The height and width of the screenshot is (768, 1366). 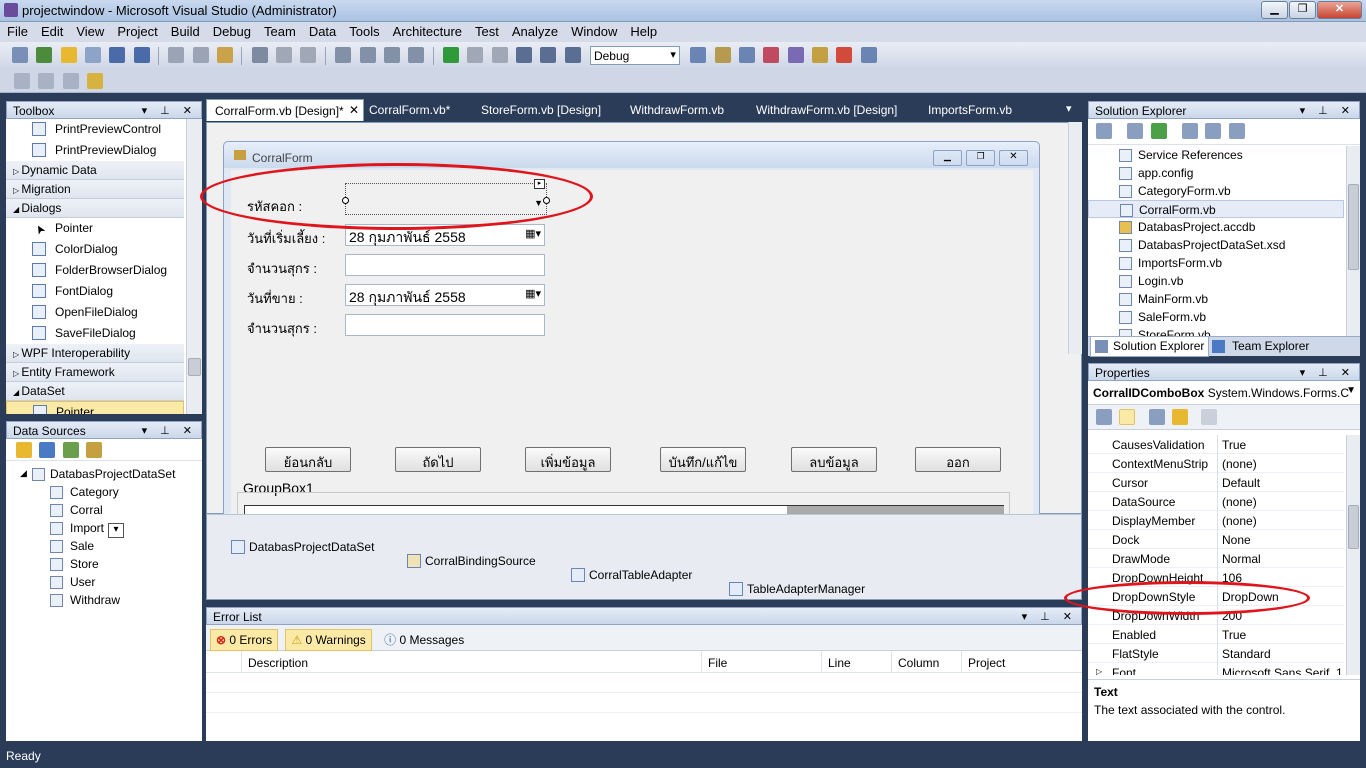 I want to click on toolbox-item: SaveFileDialog, so click(x=95, y=333).